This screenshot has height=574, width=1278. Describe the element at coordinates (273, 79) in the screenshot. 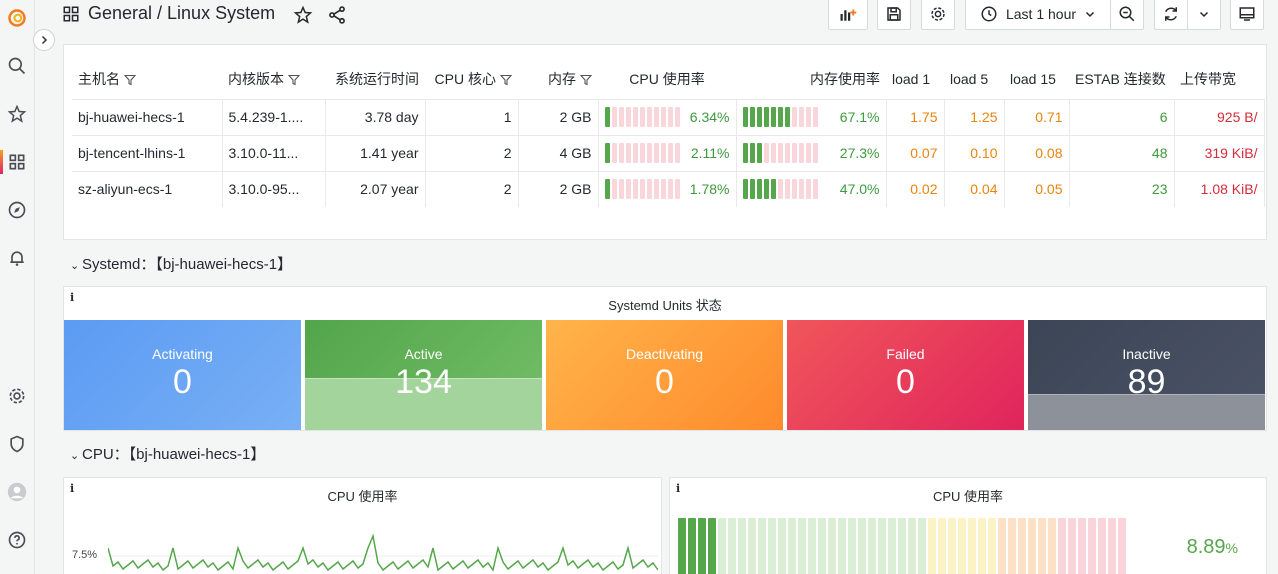

I see `column-header-kernel: 内核版本` at that location.